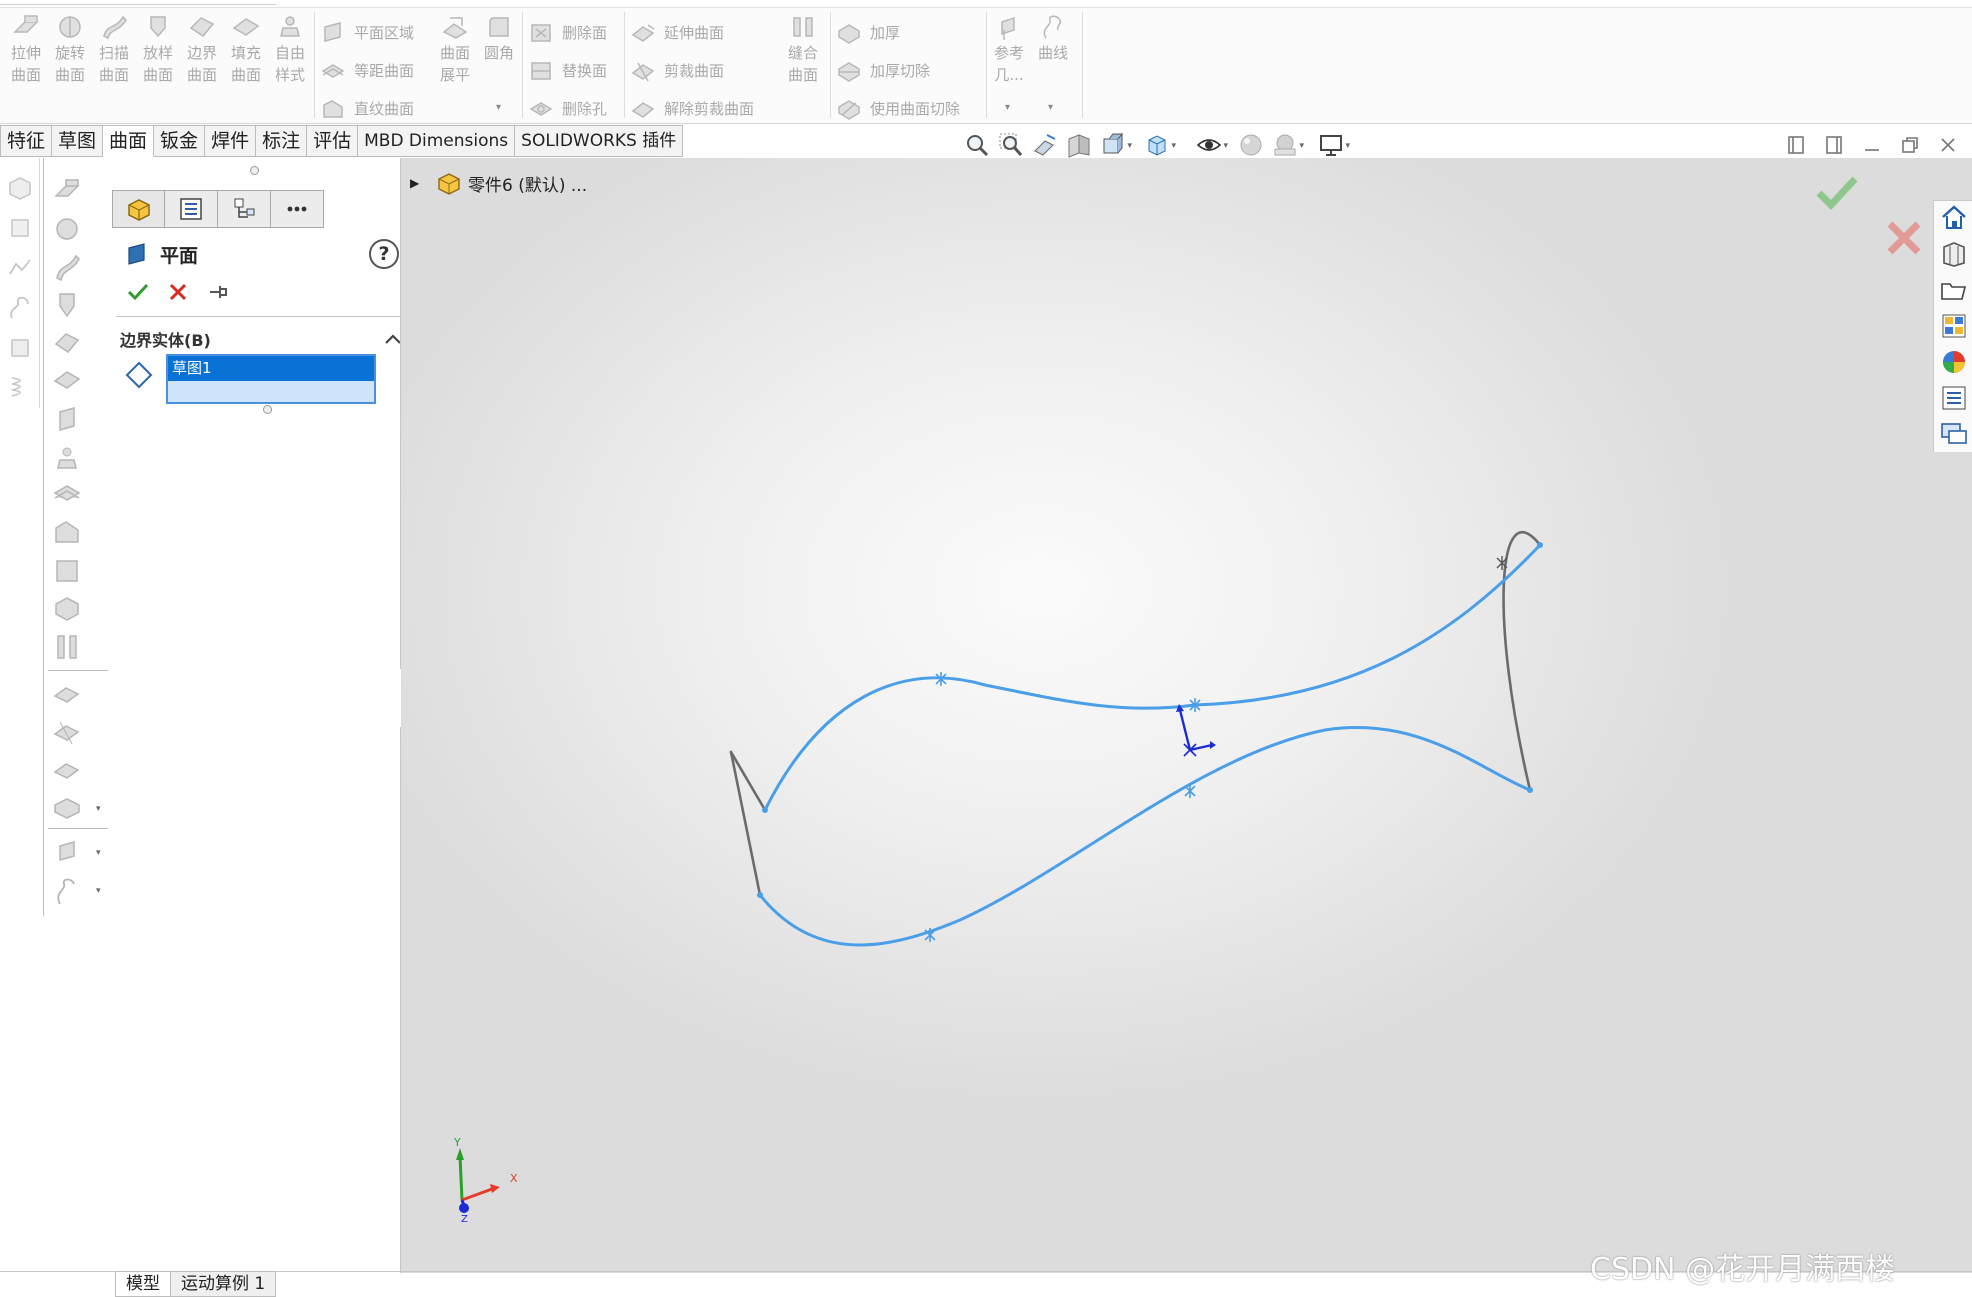 The image size is (1972, 1297). What do you see at coordinates (567, 33) in the screenshot?
I see `delete-face-button: 删除面` at bounding box center [567, 33].